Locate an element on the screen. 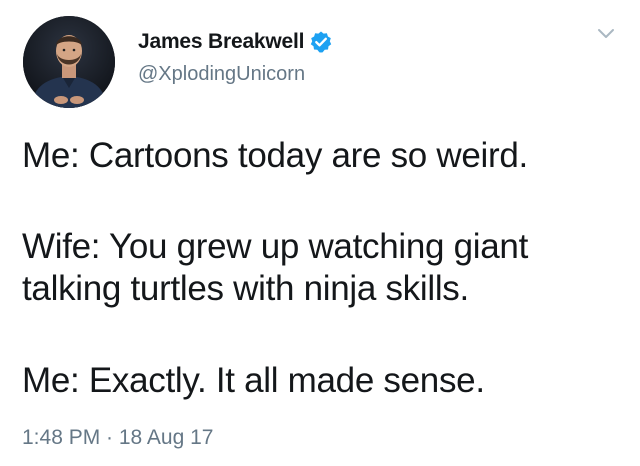  author-name-row: James Breakwell is located at coordinates (235, 42).